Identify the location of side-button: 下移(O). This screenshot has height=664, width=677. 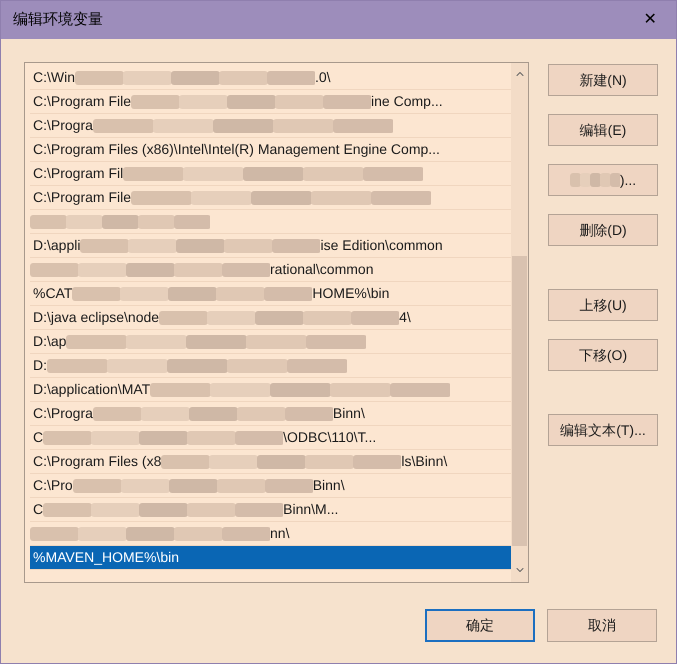
(603, 355).